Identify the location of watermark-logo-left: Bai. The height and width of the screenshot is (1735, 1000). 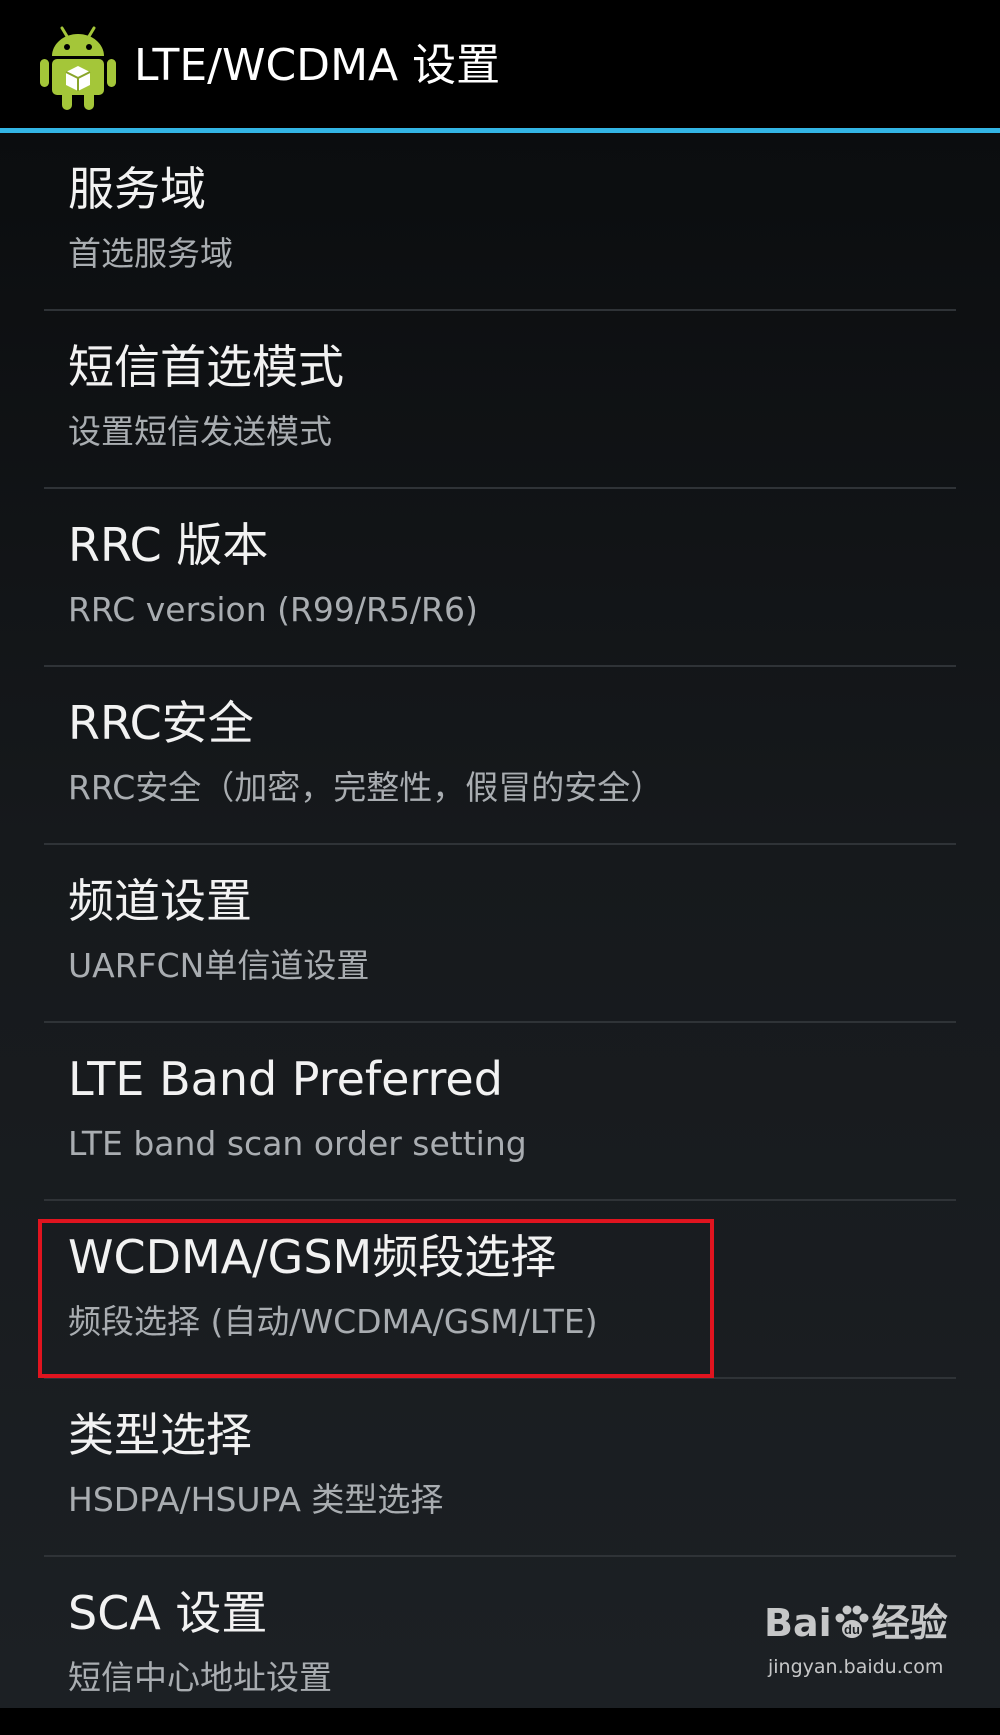
(798, 1623).